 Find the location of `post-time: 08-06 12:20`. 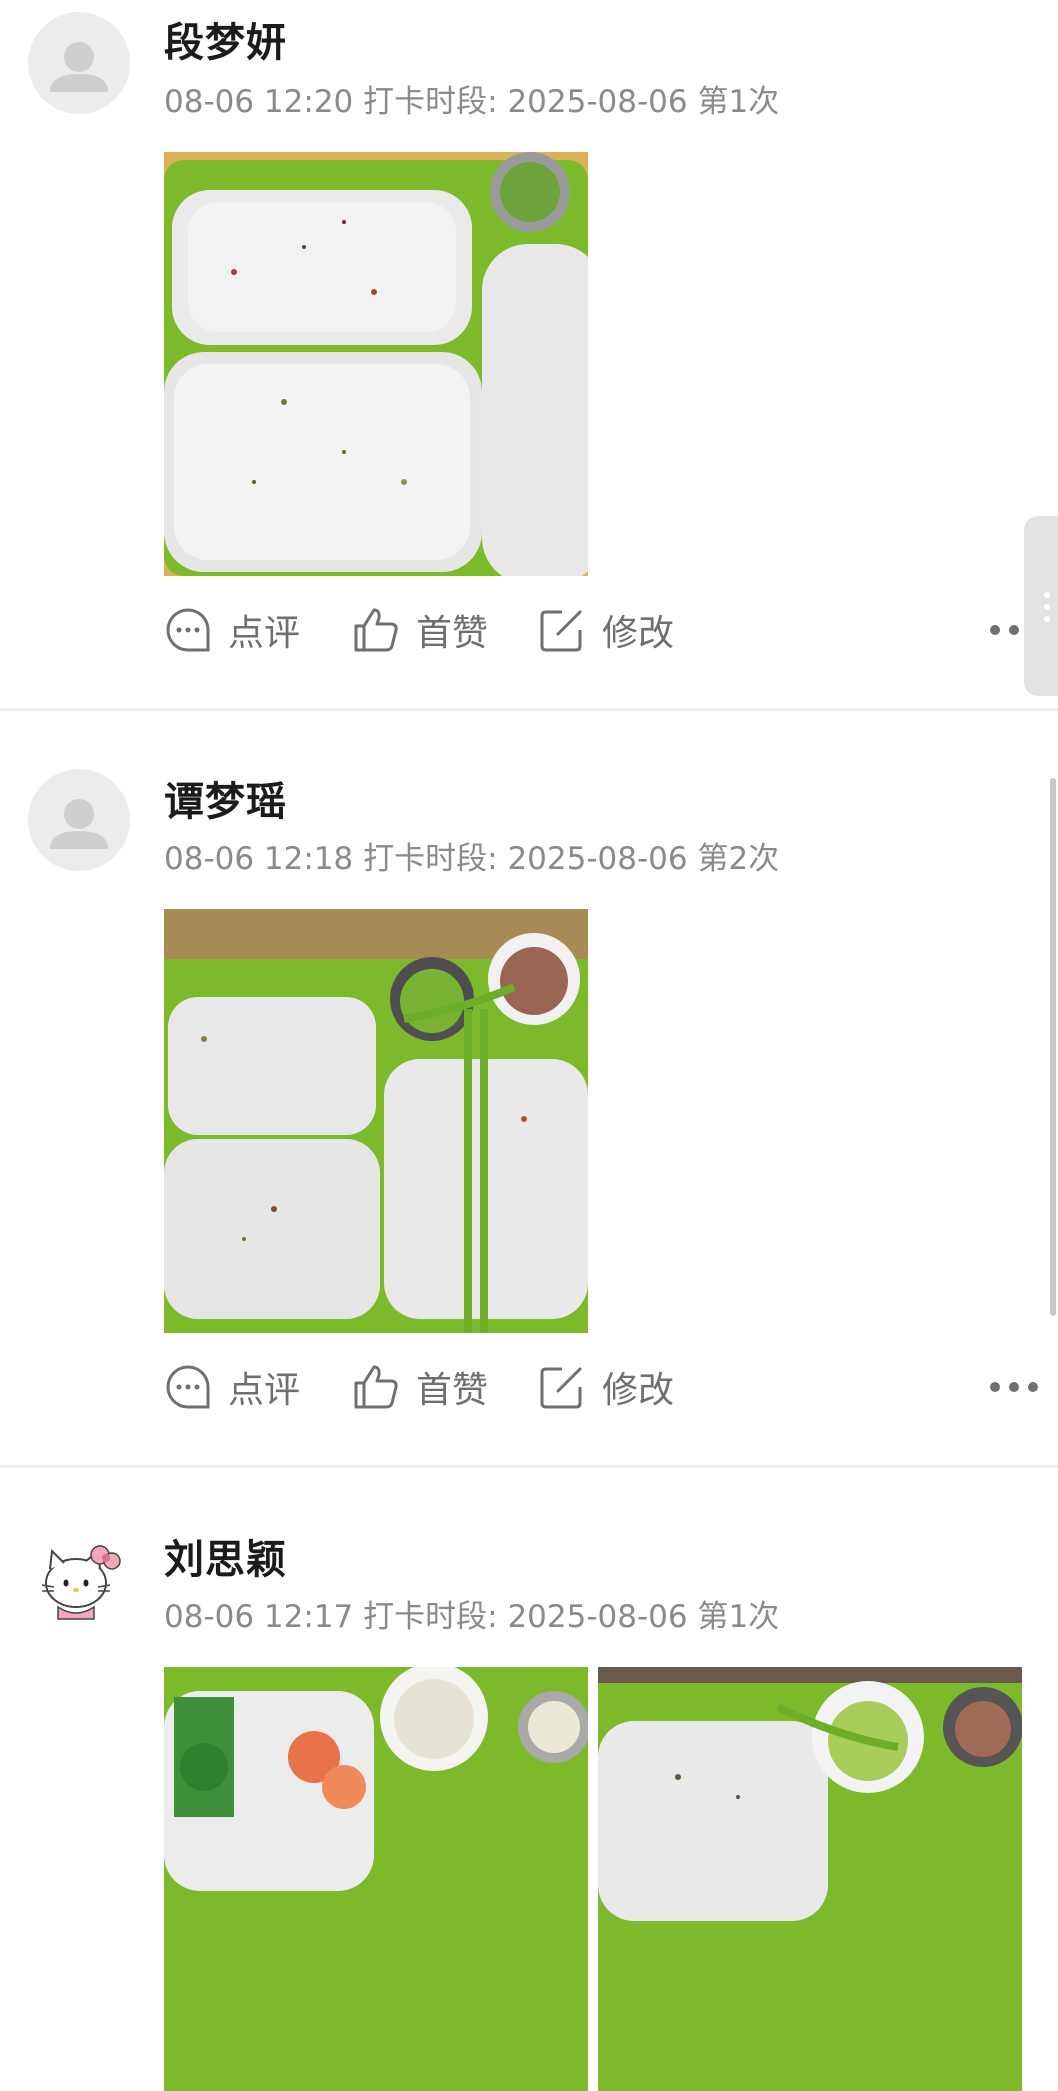

post-time: 08-06 12:20 is located at coordinates (259, 102).